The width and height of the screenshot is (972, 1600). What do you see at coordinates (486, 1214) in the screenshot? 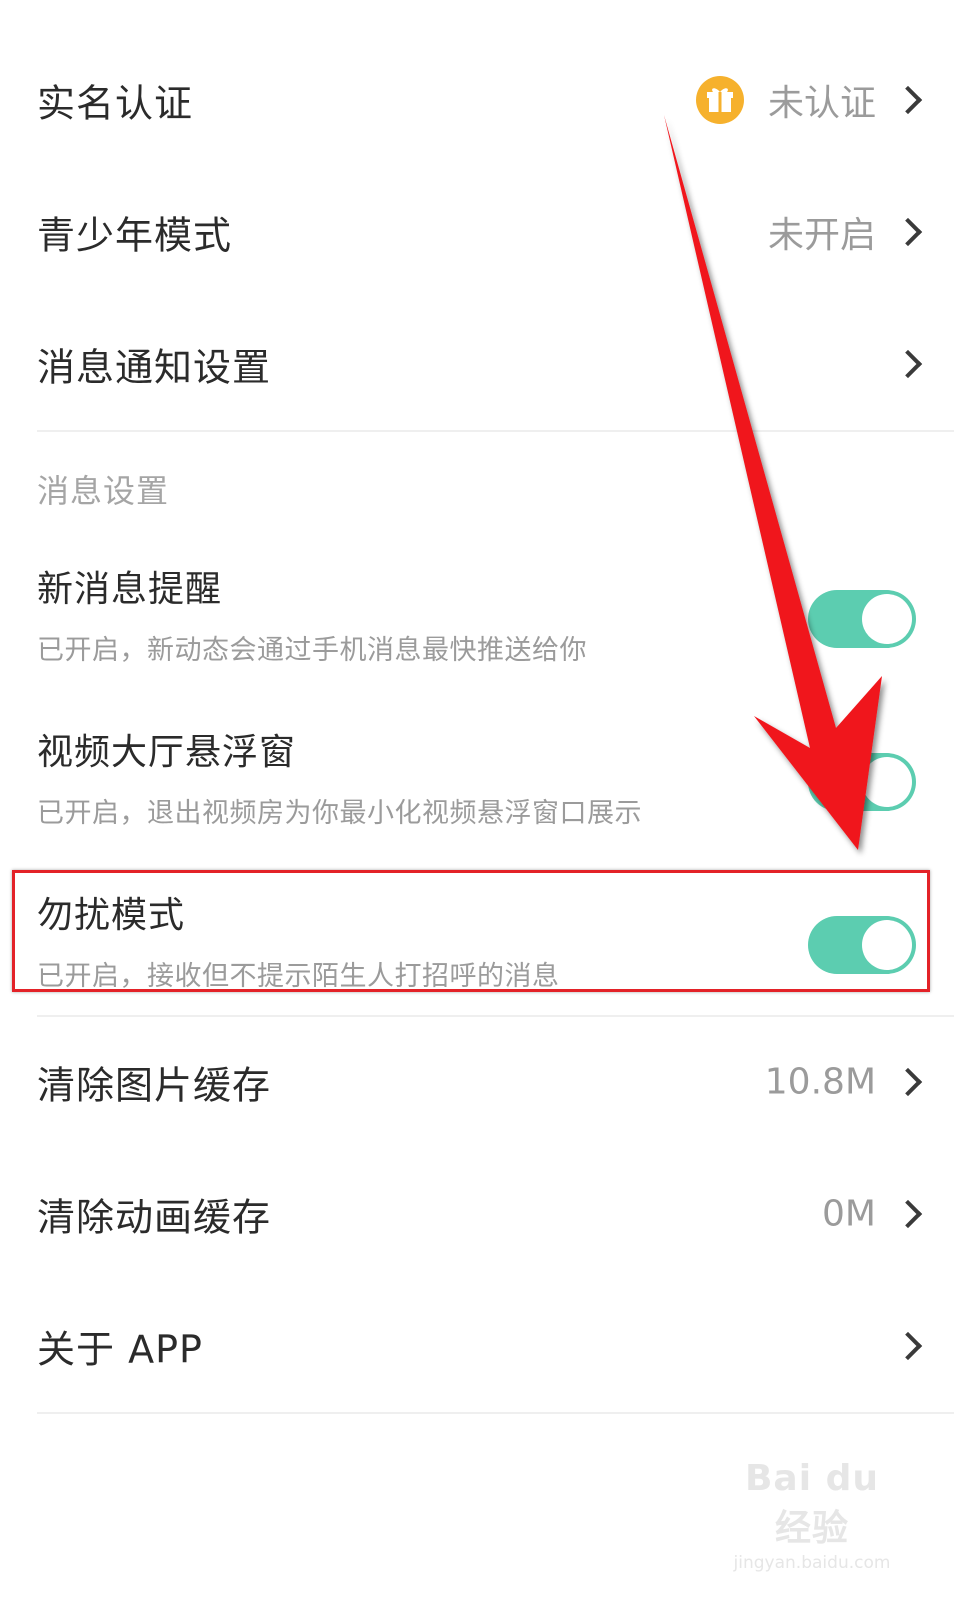
I see `row-clear-animation-cache: 清除动画缓存 0M` at bounding box center [486, 1214].